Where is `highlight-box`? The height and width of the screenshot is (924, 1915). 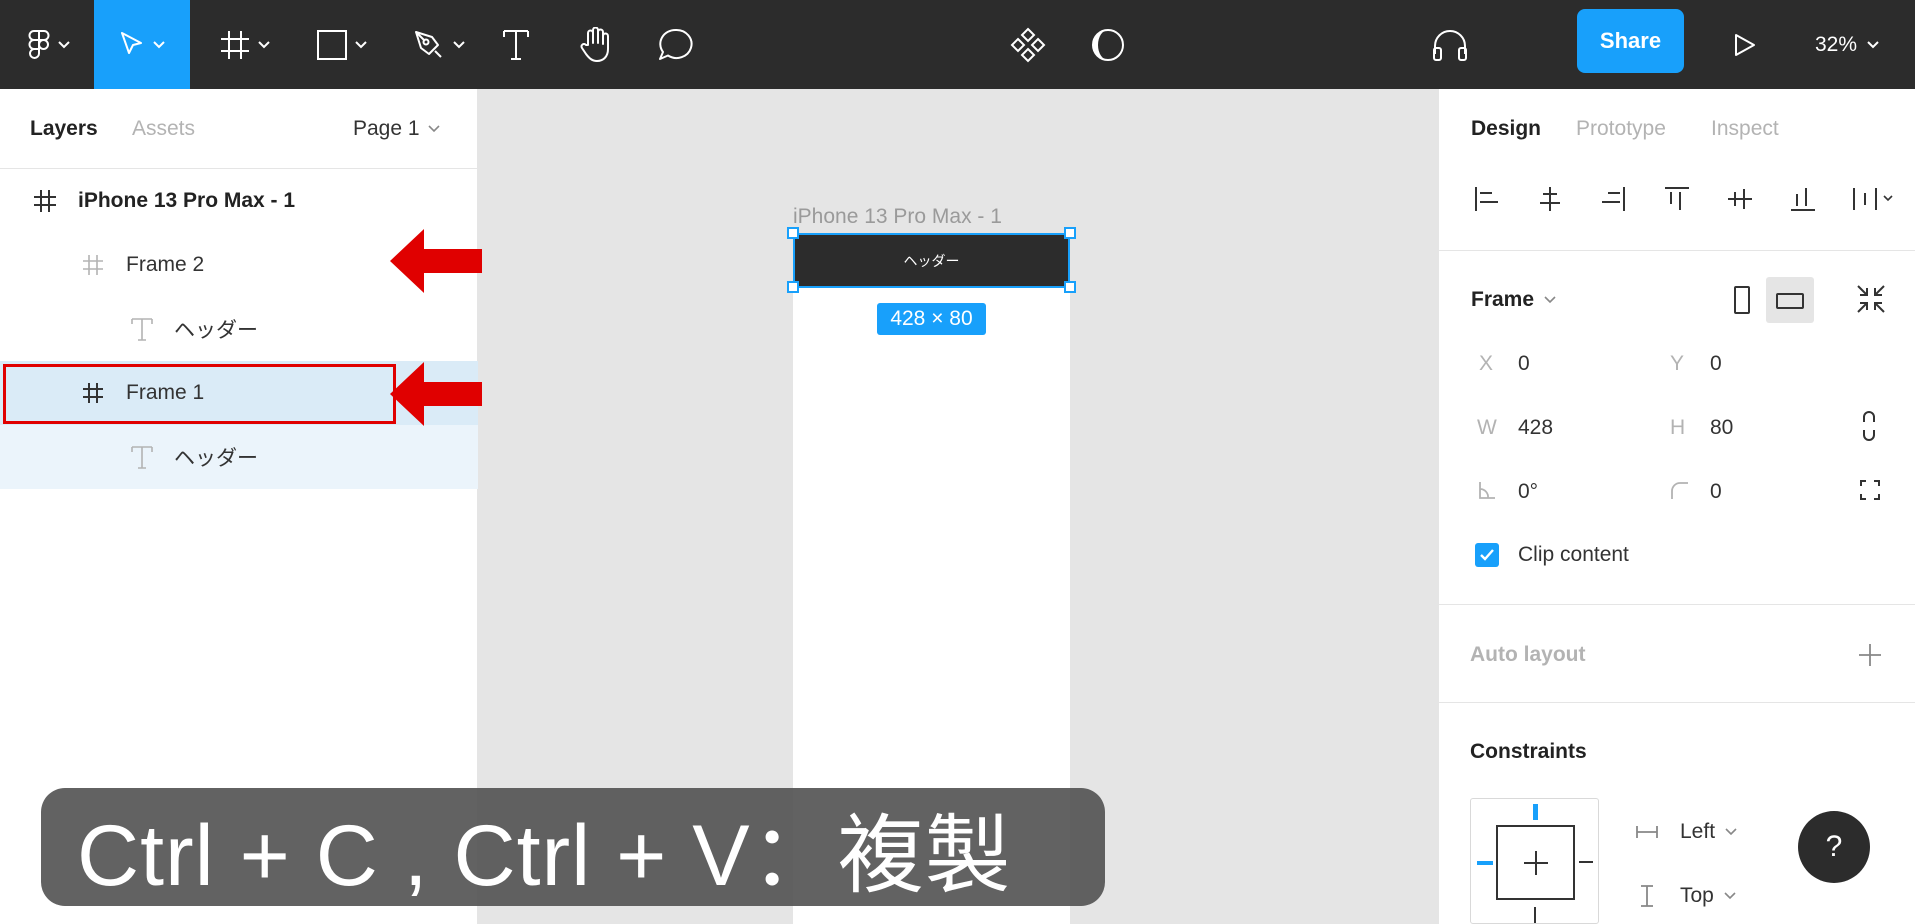 highlight-box is located at coordinates (199, 394).